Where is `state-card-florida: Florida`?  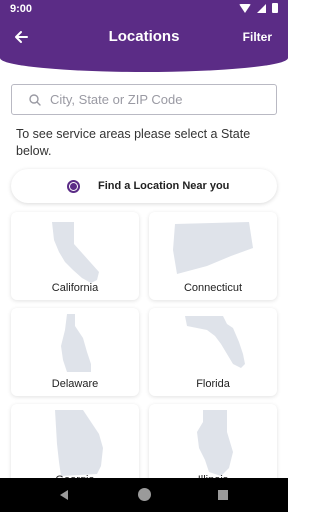
state-card-florida: Florida is located at coordinates (213, 352).